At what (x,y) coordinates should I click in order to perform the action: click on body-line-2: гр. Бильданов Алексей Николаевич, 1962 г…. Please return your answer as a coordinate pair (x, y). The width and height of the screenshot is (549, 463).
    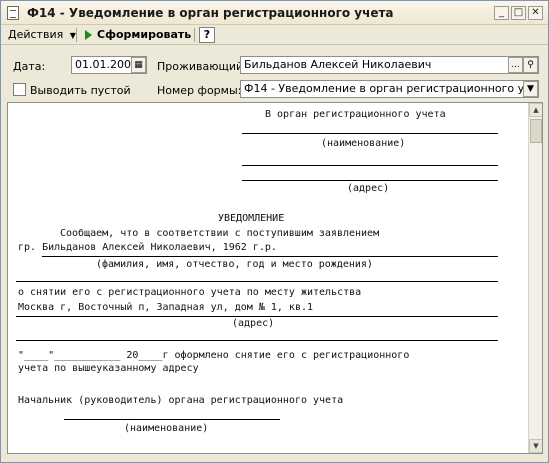
    Looking at the image, I should click on (147, 247).